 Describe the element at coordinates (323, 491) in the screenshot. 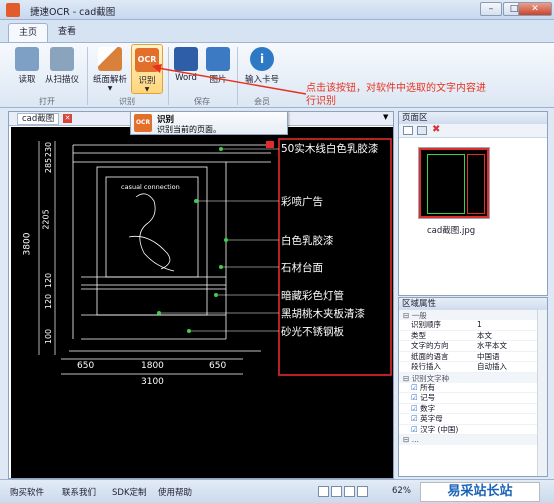

I see `fit-width-icon` at that location.